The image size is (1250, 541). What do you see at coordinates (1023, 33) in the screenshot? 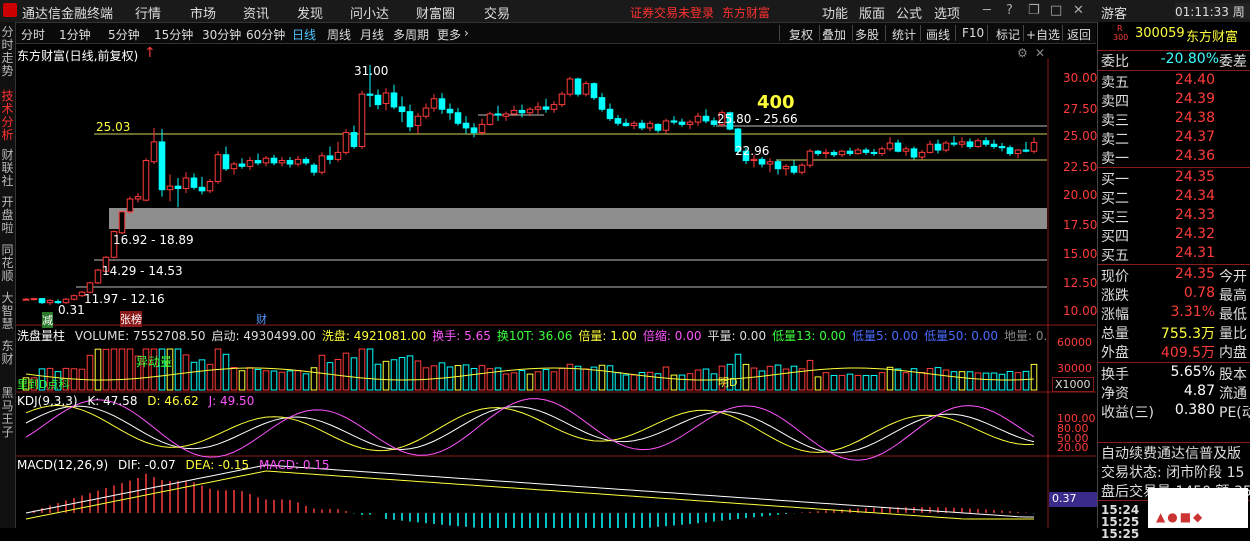
I see `toolbar-divider` at bounding box center [1023, 33].